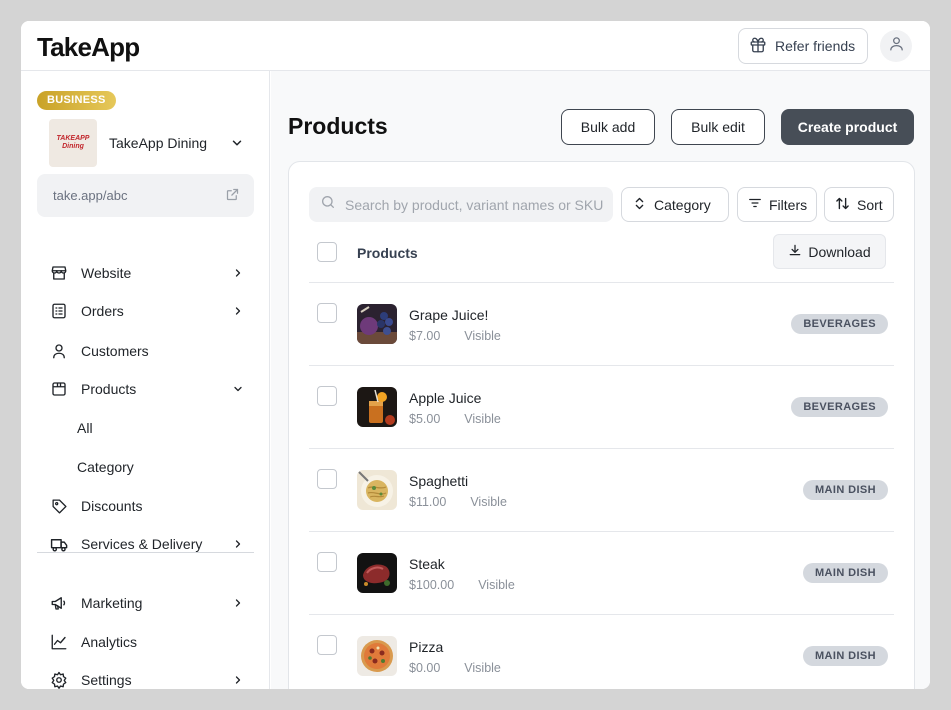 The image size is (951, 710). What do you see at coordinates (59, 679) in the screenshot?
I see `gear-icon` at bounding box center [59, 679].